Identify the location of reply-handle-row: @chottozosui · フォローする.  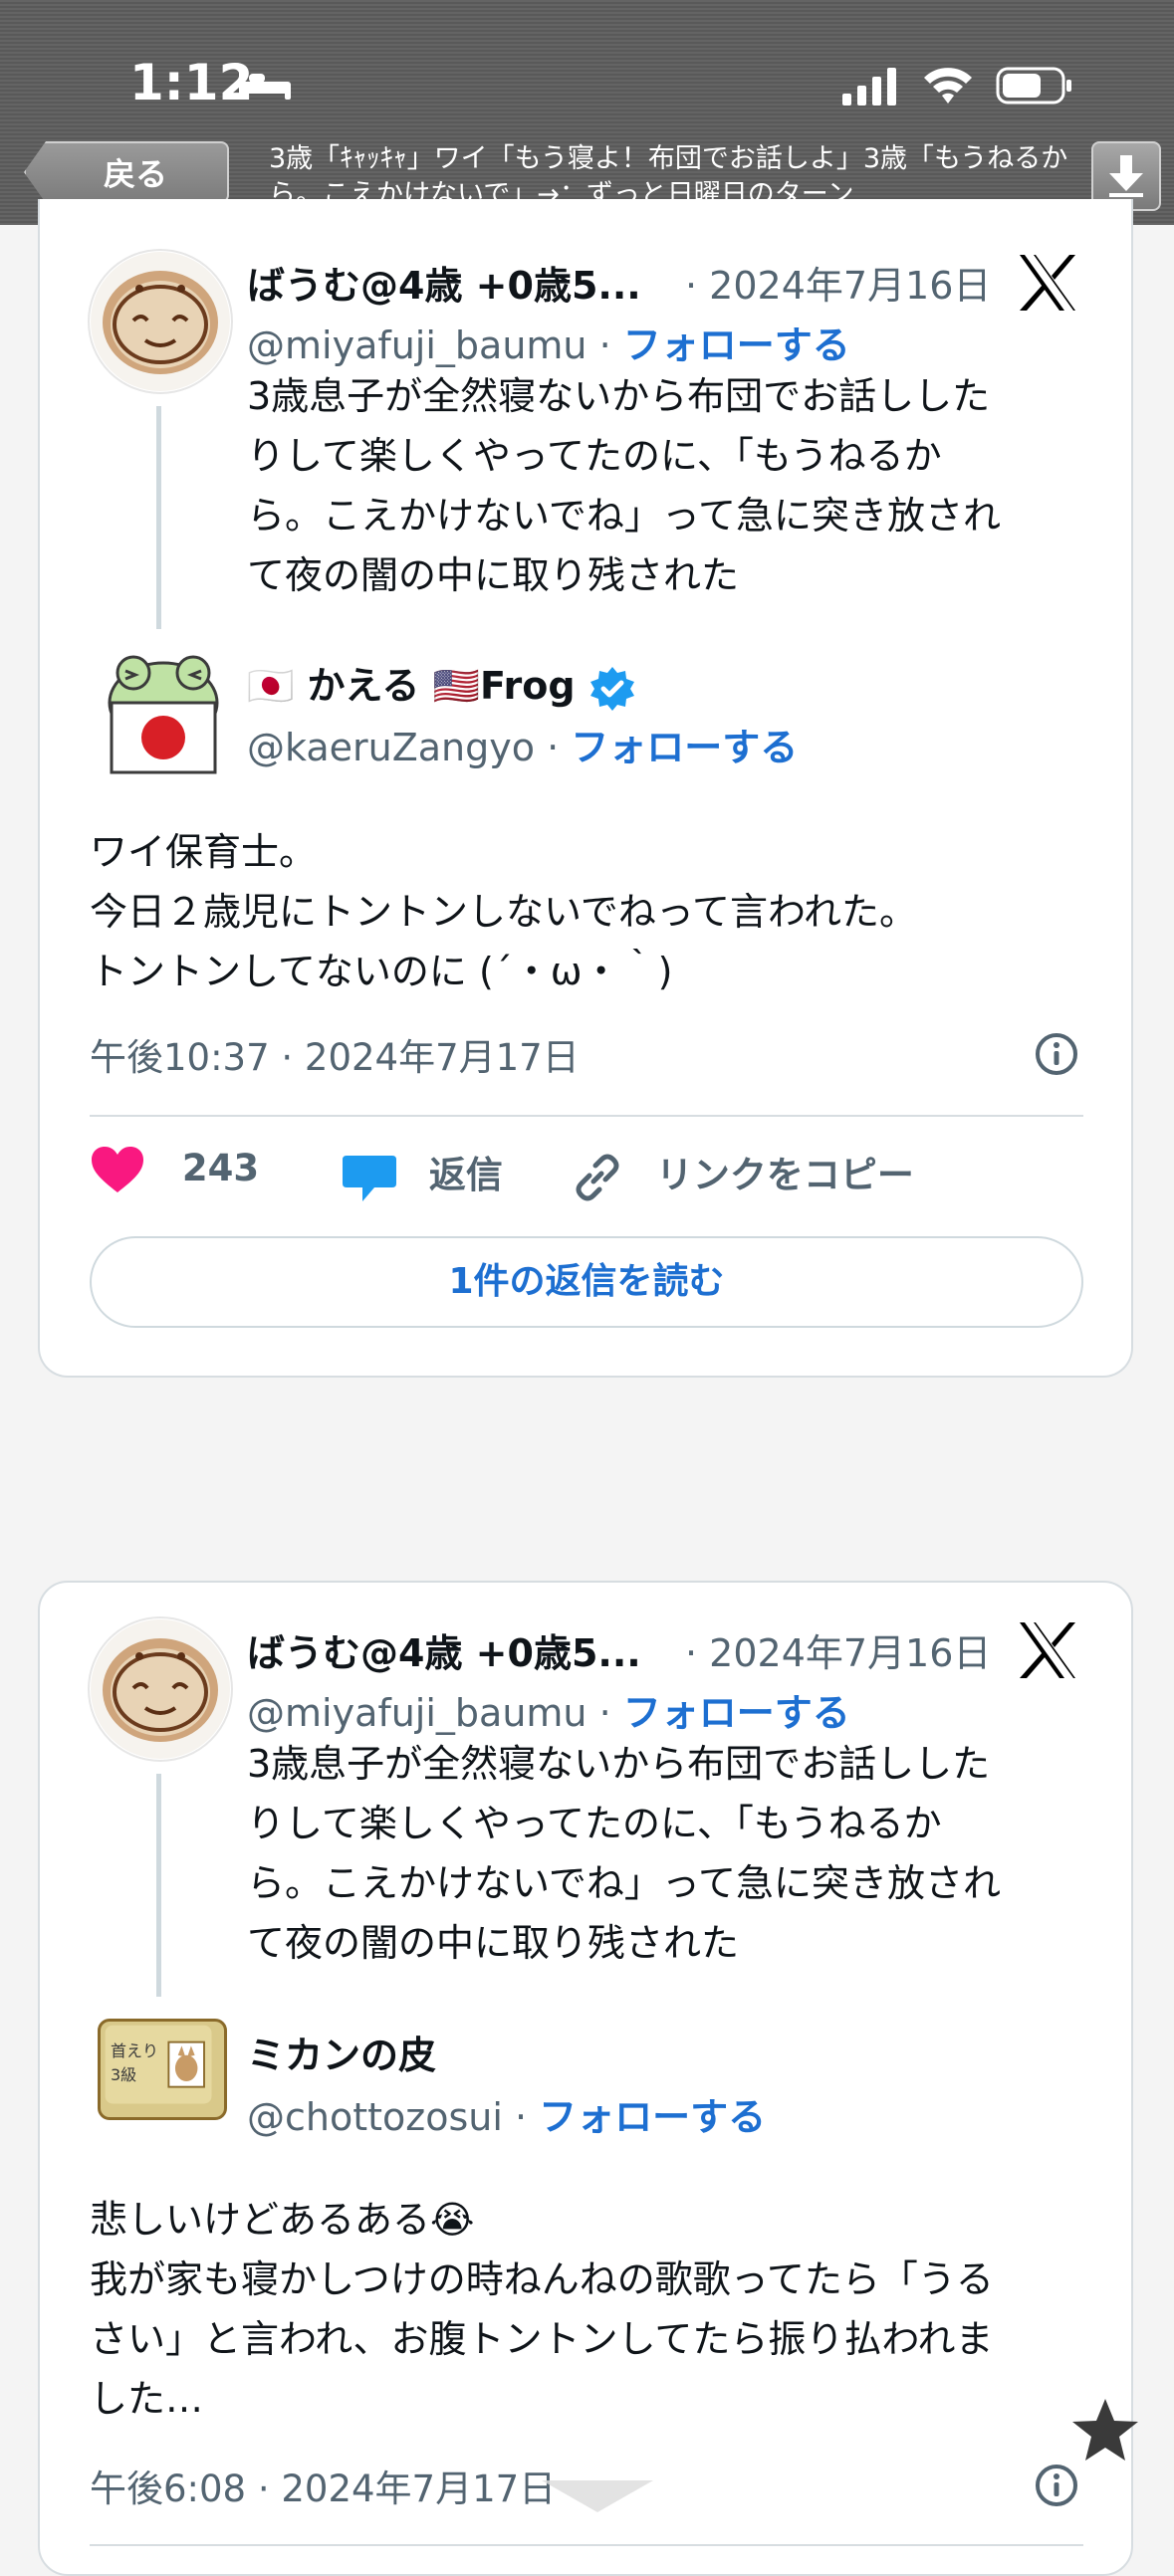
(506, 2113).